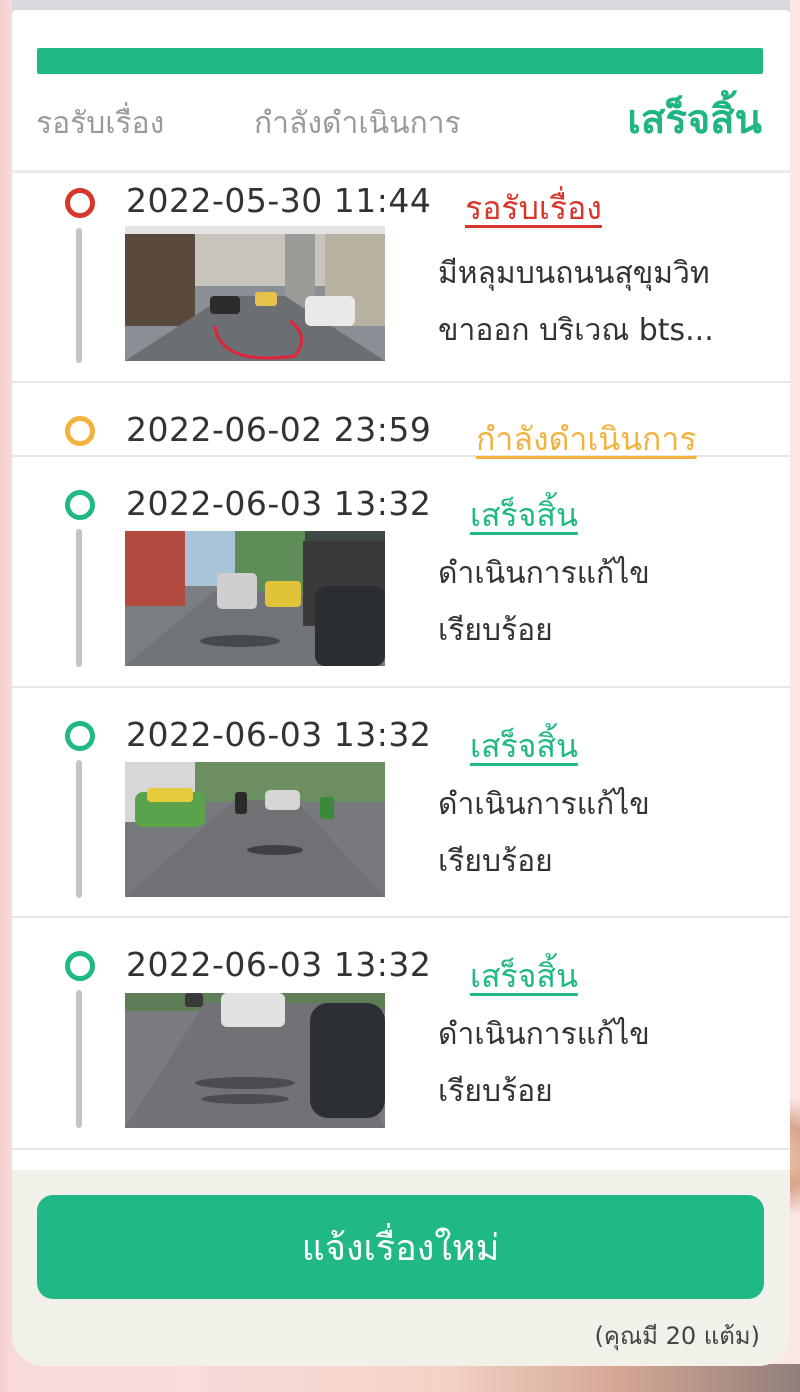  Describe the element at coordinates (357, 123) in the screenshot. I see `step-in-progress: กำลังดำเนินการ` at that location.